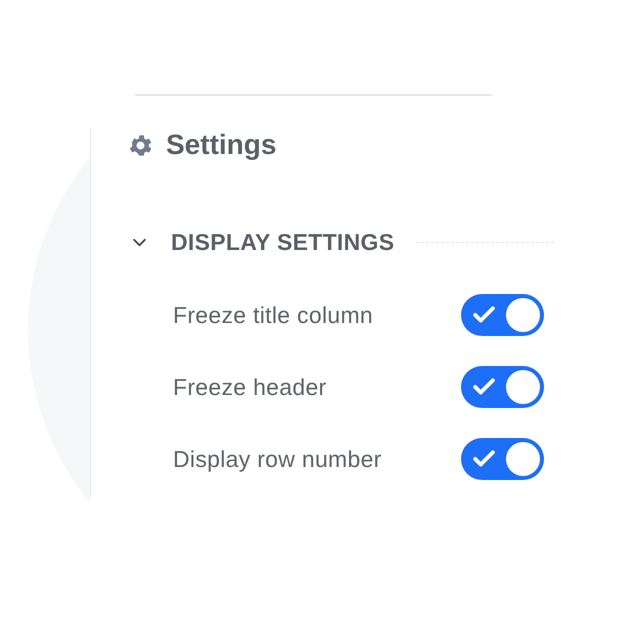  Describe the element at coordinates (278, 459) in the screenshot. I see `option-label: Display row number` at that location.